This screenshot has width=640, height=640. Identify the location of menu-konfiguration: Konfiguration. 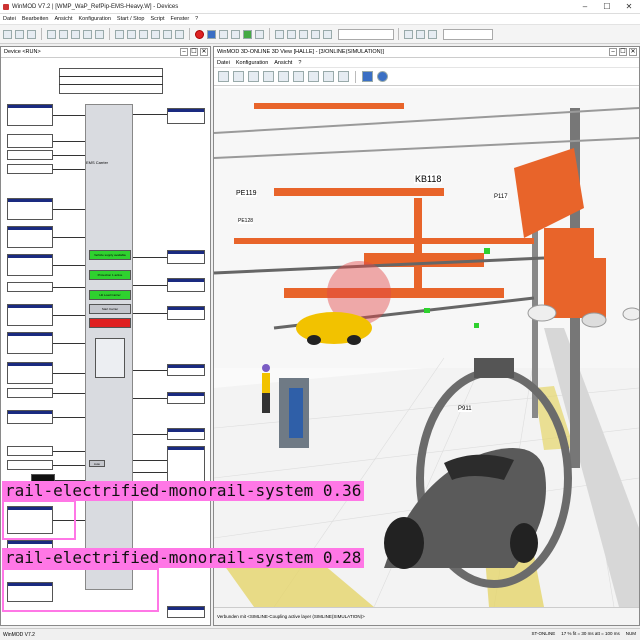
(95, 19).